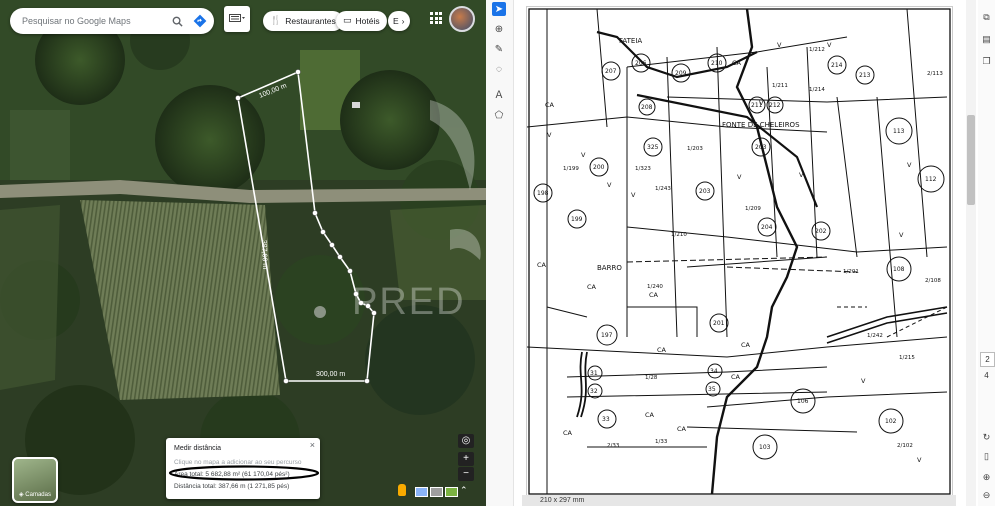  What do you see at coordinates (237, 19) in the screenshot?
I see `keyboard-layers-button` at bounding box center [237, 19].